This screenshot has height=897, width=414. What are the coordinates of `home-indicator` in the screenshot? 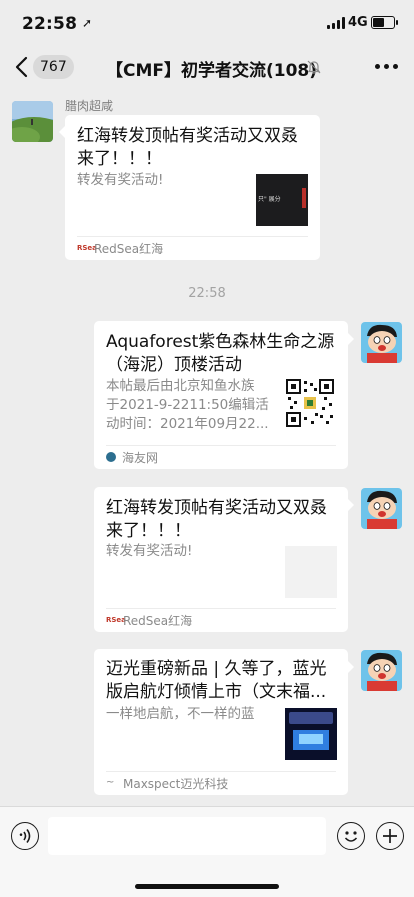 It's located at (207, 886).